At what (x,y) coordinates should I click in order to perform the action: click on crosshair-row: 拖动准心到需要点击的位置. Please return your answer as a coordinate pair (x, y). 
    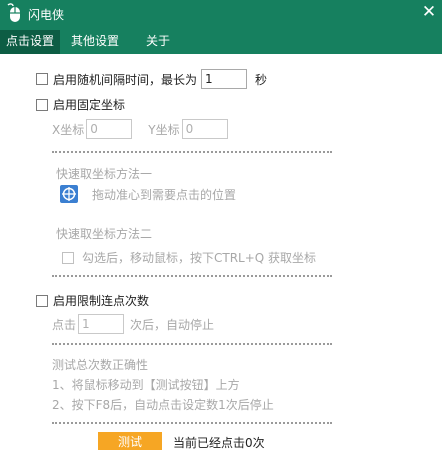
    Looking at the image, I should click on (148, 194).